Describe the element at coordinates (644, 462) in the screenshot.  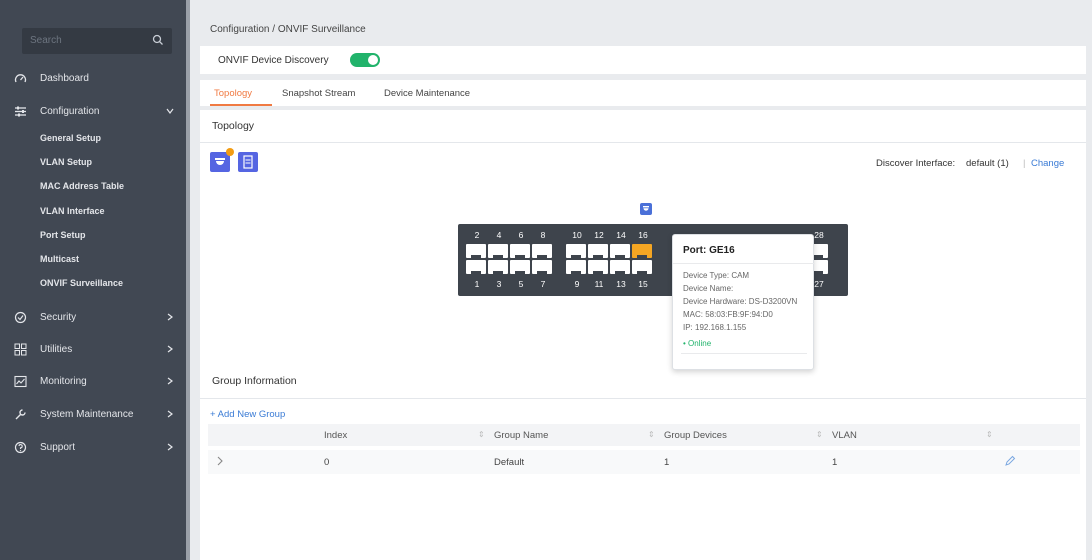
I see `table-row: 0 Default 1 1` at that location.